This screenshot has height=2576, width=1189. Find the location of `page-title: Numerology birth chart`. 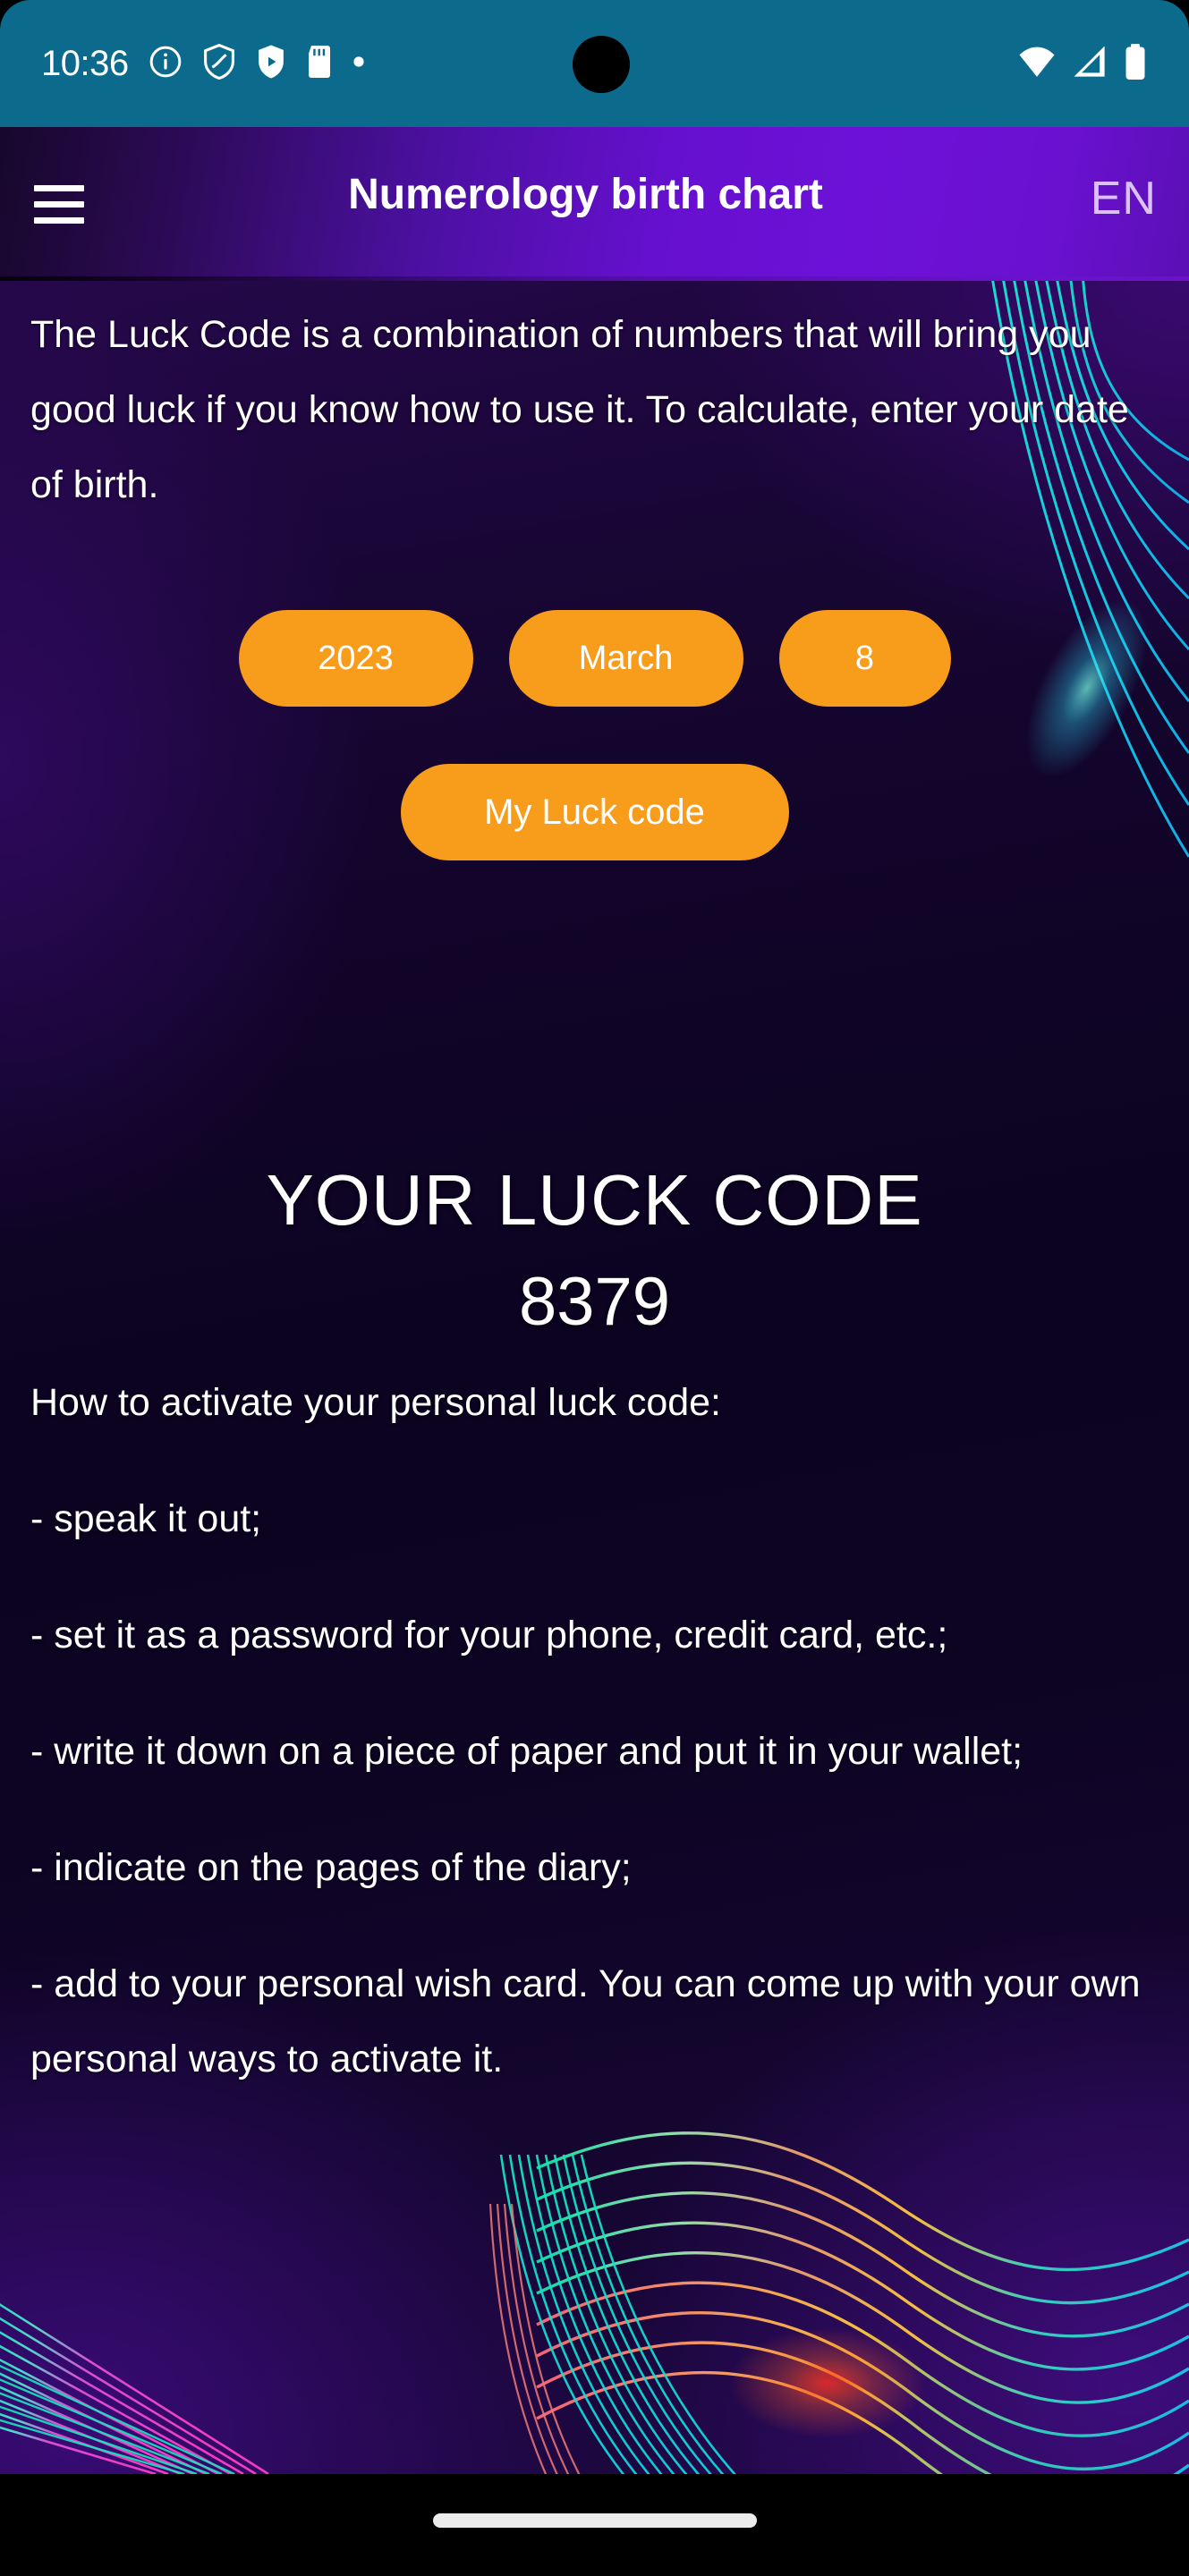

page-title: Numerology birth chart is located at coordinates (585, 194).